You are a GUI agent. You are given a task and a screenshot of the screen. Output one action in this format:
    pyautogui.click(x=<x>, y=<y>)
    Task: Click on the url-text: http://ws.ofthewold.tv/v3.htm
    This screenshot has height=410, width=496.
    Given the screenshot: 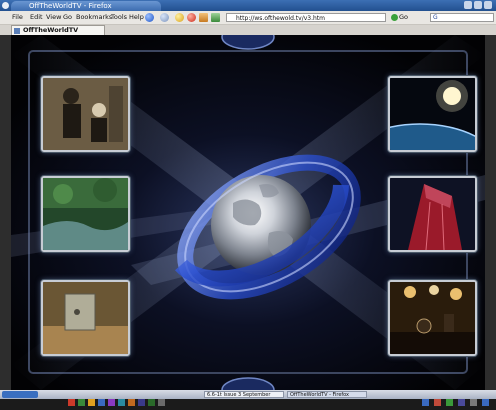 What is the action you would take?
    pyautogui.click(x=281, y=18)
    